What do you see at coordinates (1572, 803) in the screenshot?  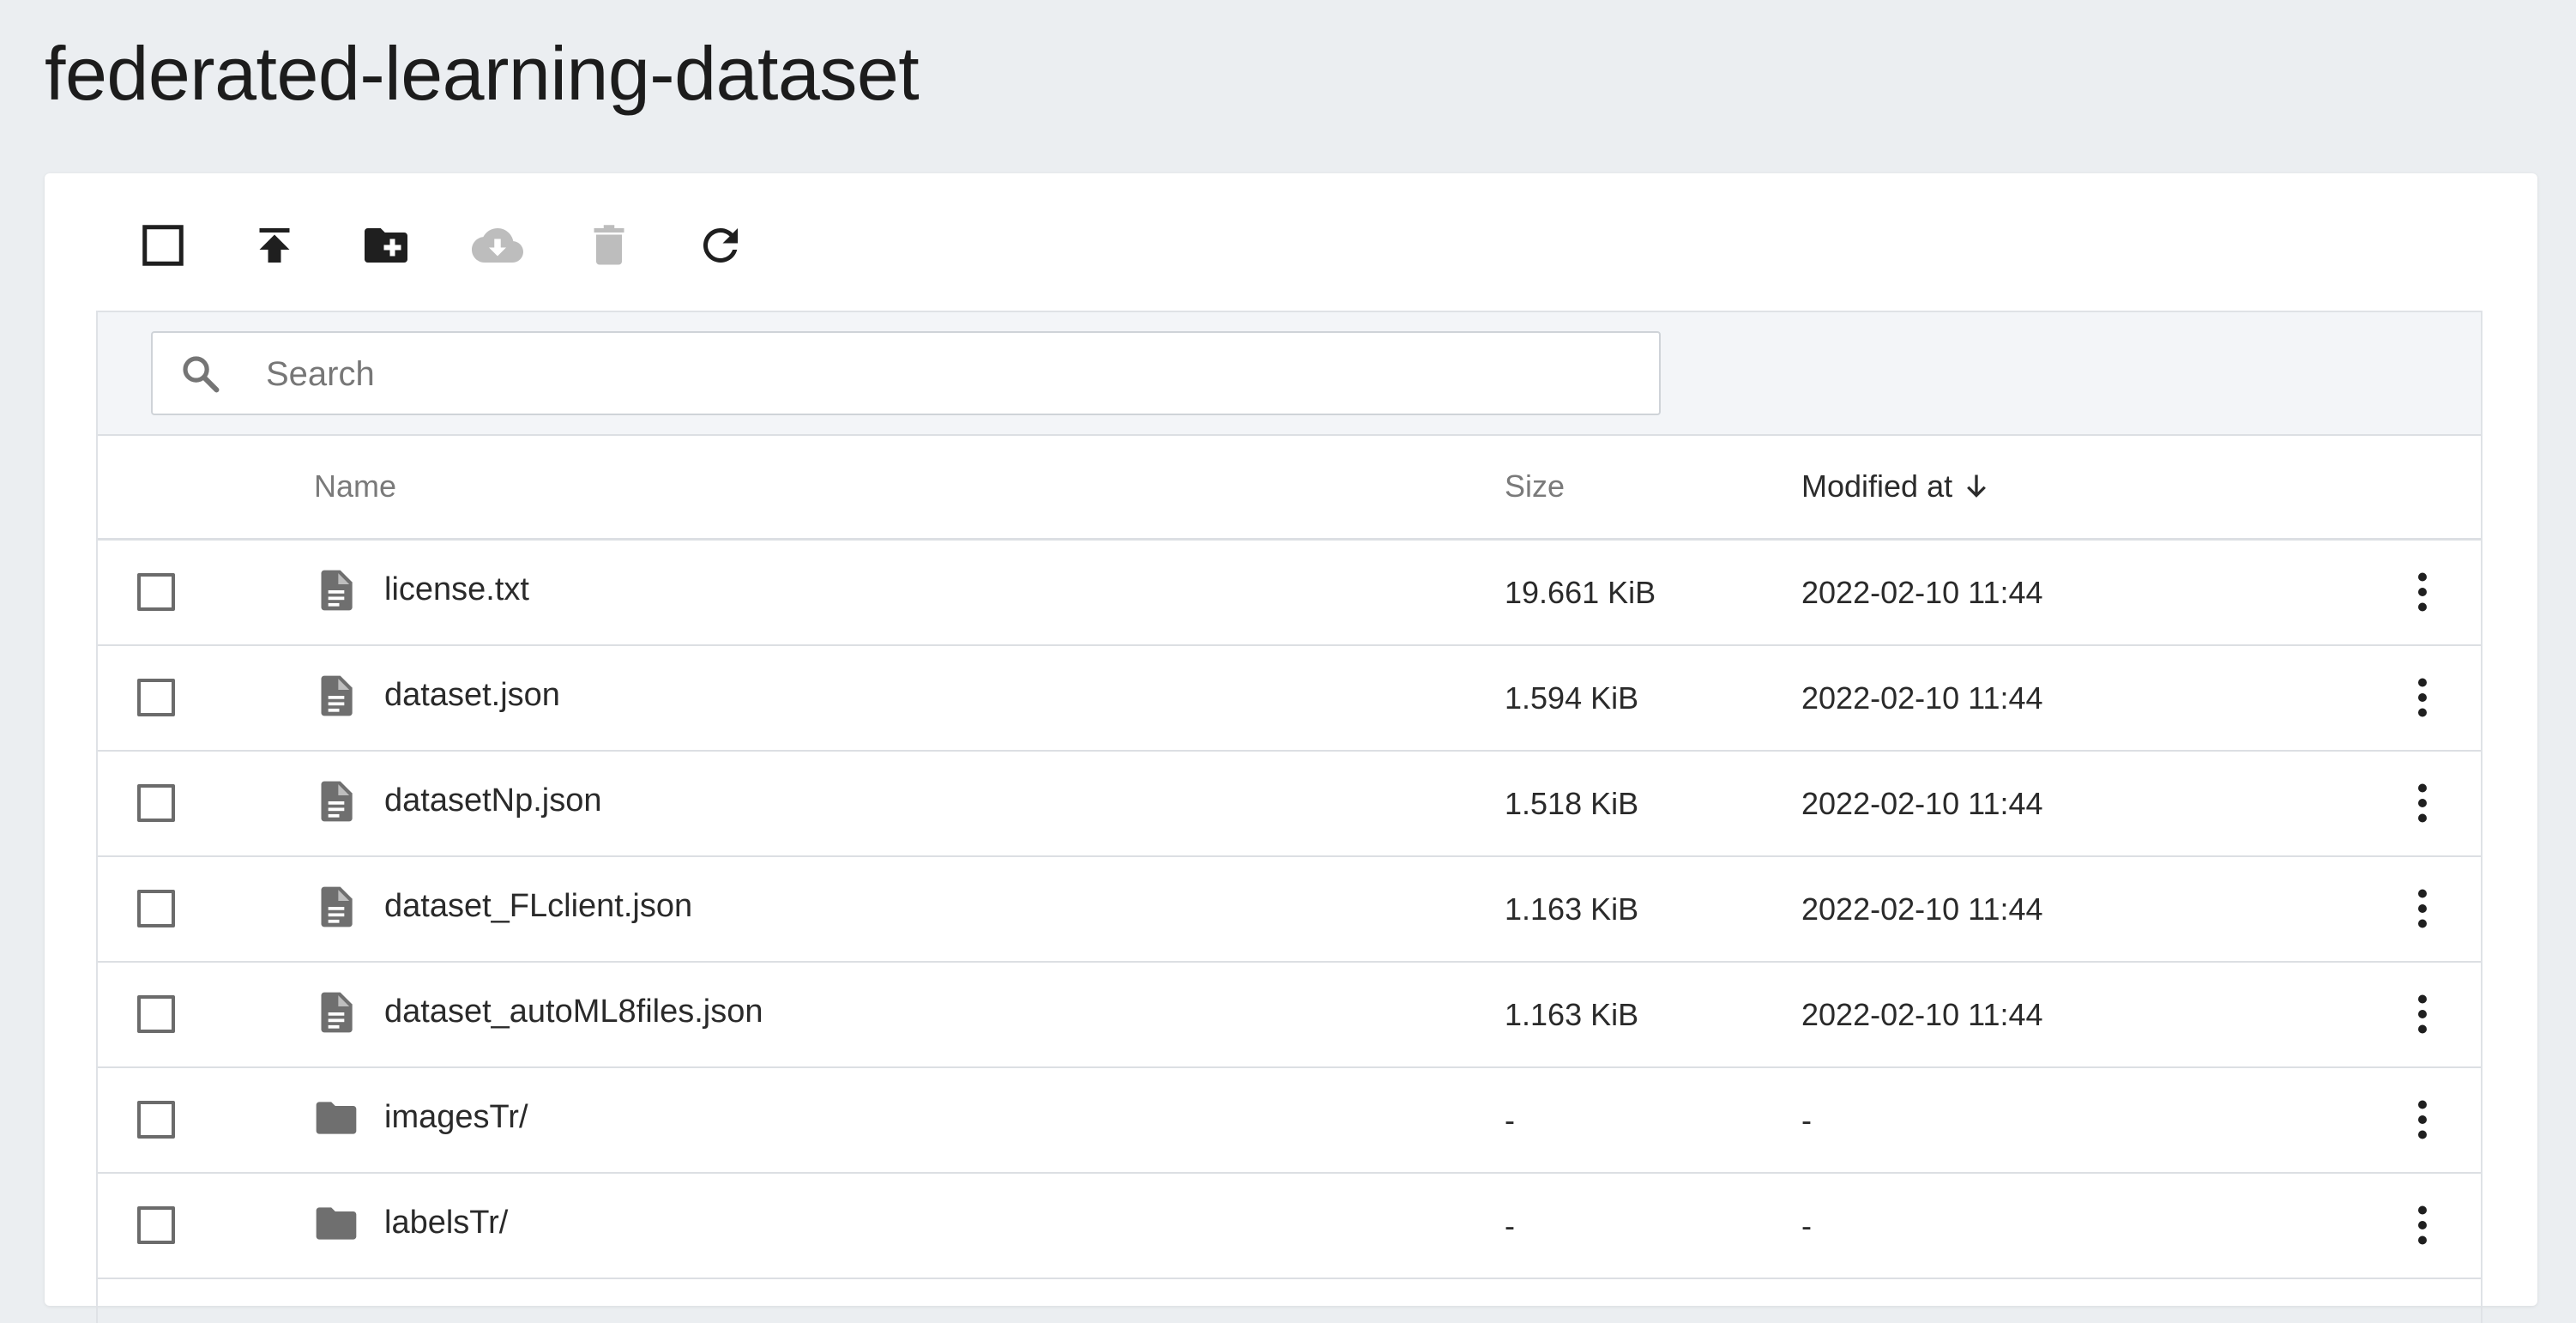 I see `row-size: 1.518 KiB` at bounding box center [1572, 803].